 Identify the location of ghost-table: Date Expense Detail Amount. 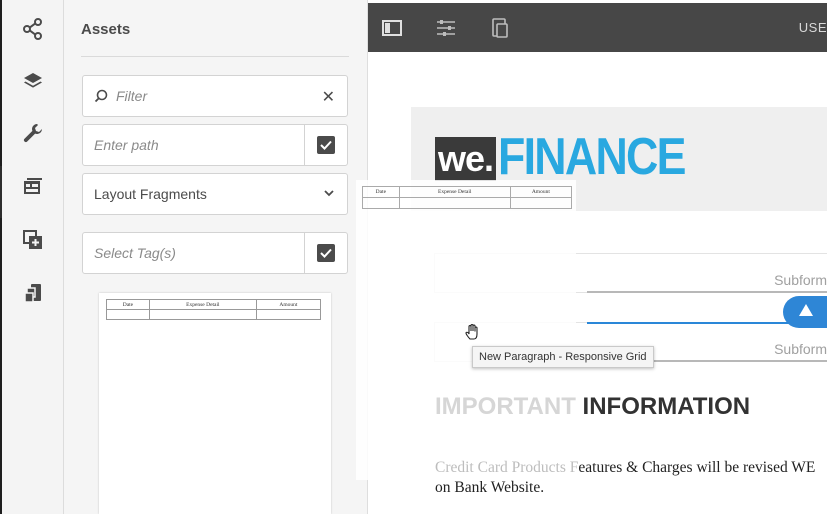
(467, 197).